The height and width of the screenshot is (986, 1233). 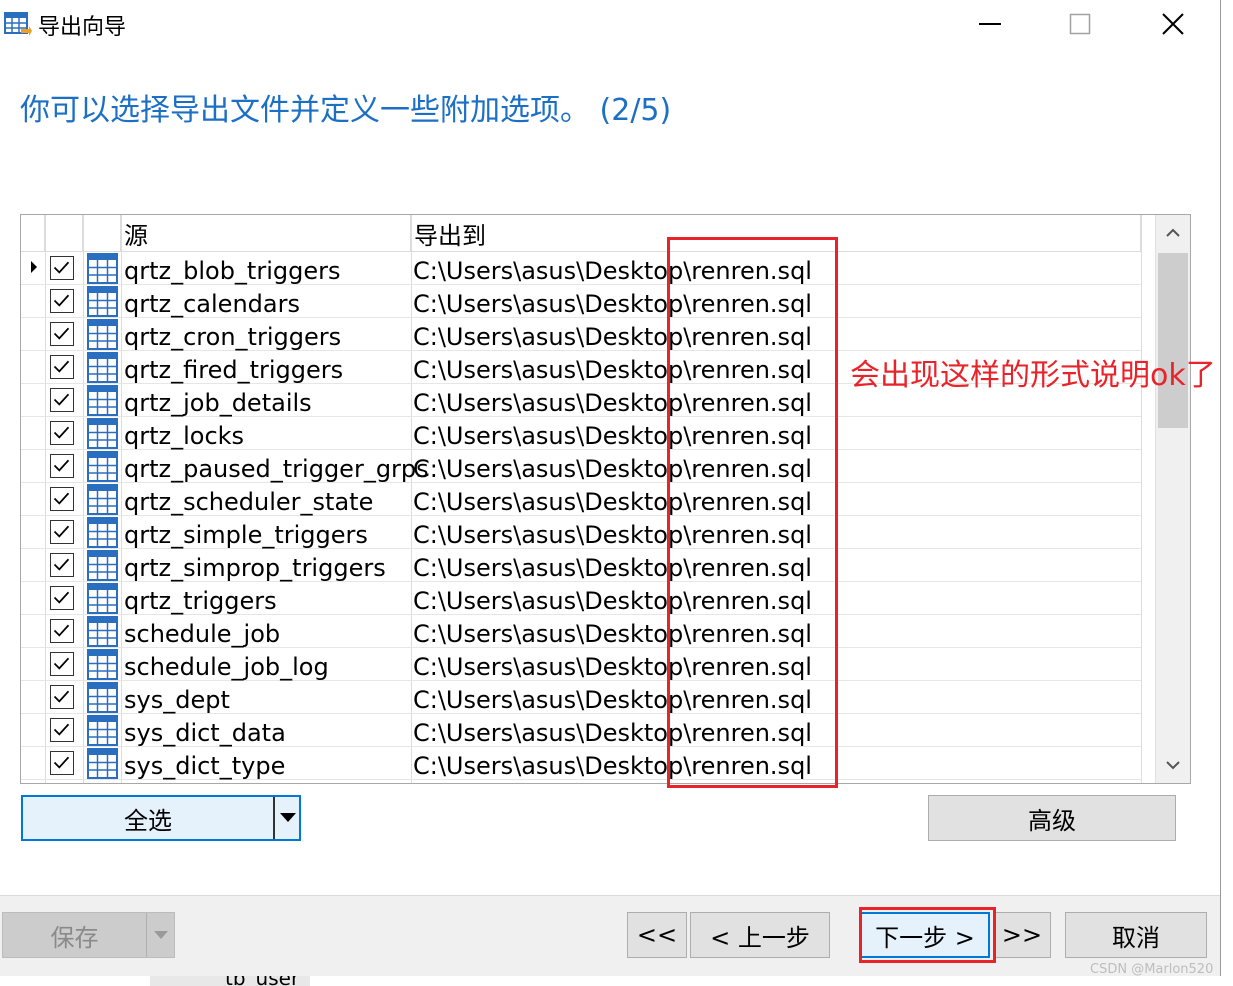 What do you see at coordinates (1172, 499) in the screenshot?
I see `vertical-scrollbar` at bounding box center [1172, 499].